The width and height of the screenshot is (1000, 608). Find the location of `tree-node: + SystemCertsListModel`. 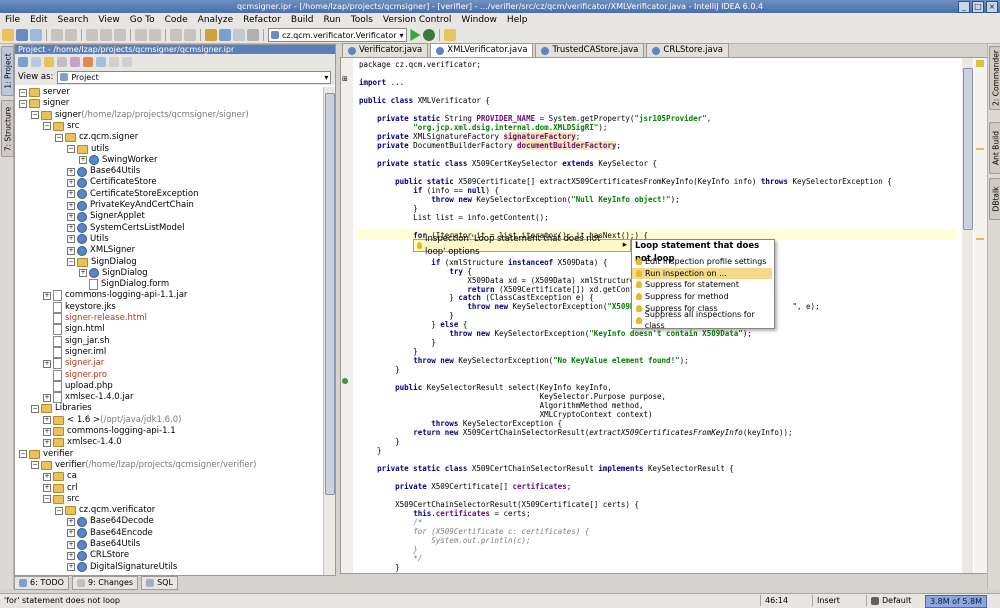

tree-node: + SystemCertsListModel is located at coordinates (126, 228).